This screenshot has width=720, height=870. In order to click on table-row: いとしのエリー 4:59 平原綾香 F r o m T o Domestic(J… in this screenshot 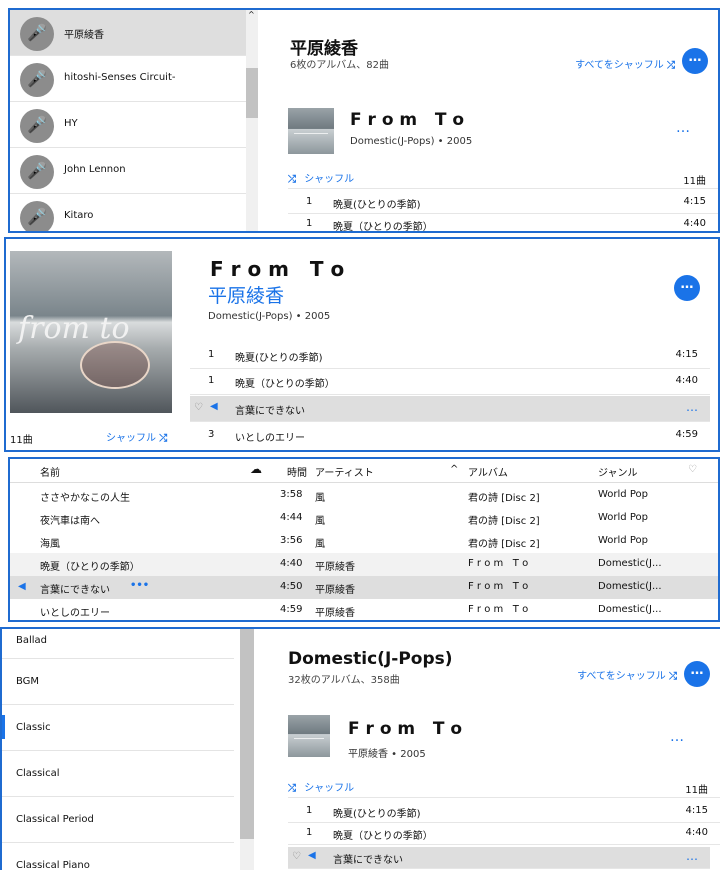, I will do `click(364, 609)`.